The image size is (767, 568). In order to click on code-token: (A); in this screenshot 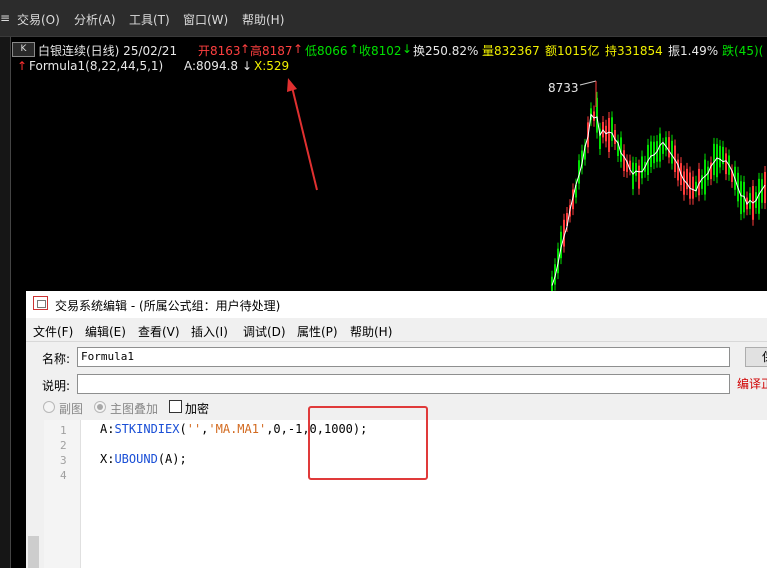, I will do `click(172, 459)`.